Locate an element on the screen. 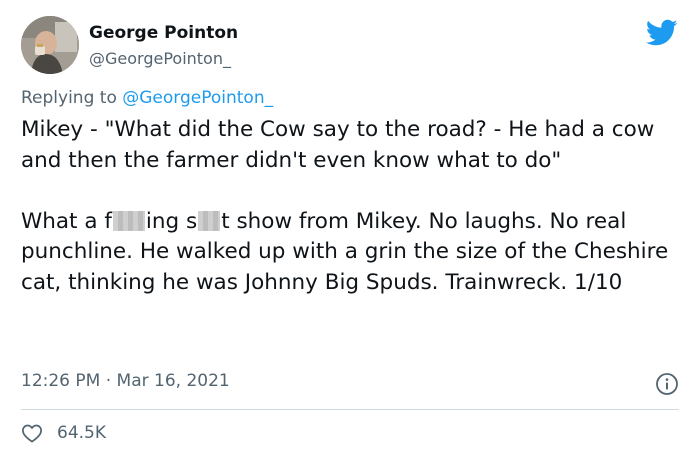 This screenshot has height=463, width=700. reply-mention-link: @GeorgePointon_ is located at coordinates (197, 98).